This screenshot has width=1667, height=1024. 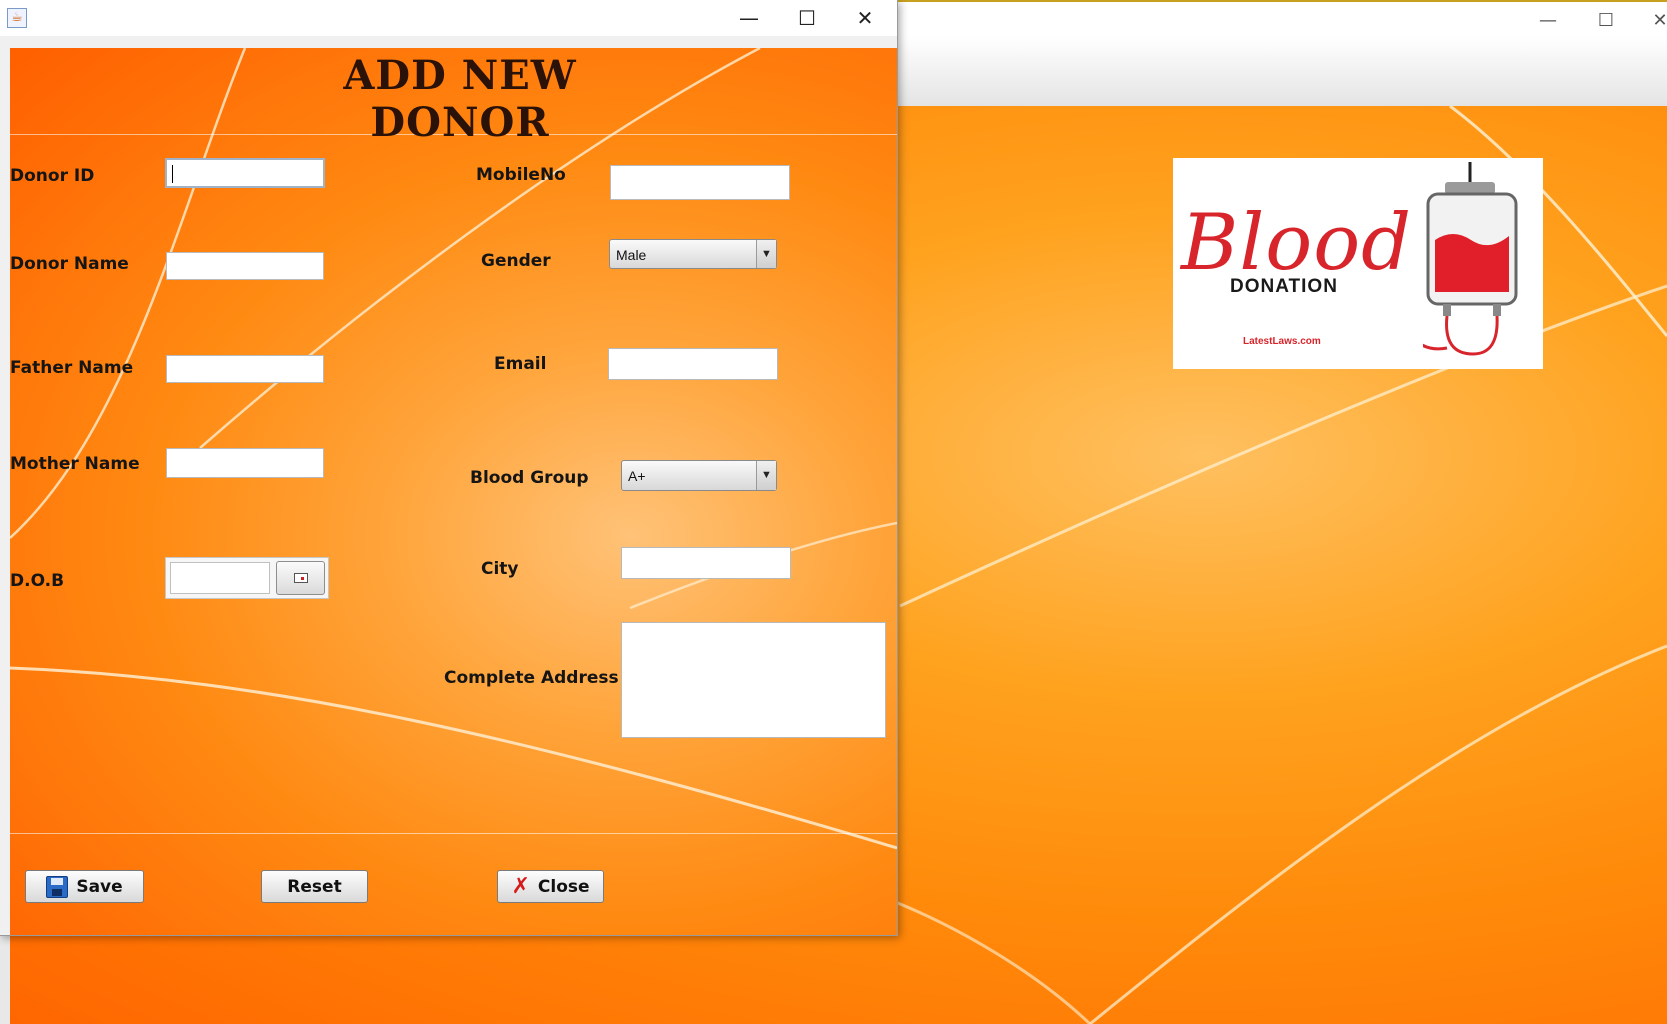 What do you see at coordinates (1606, 20) in the screenshot?
I see `main-maximize-button: ☐` at bounding box center [1606, 20].